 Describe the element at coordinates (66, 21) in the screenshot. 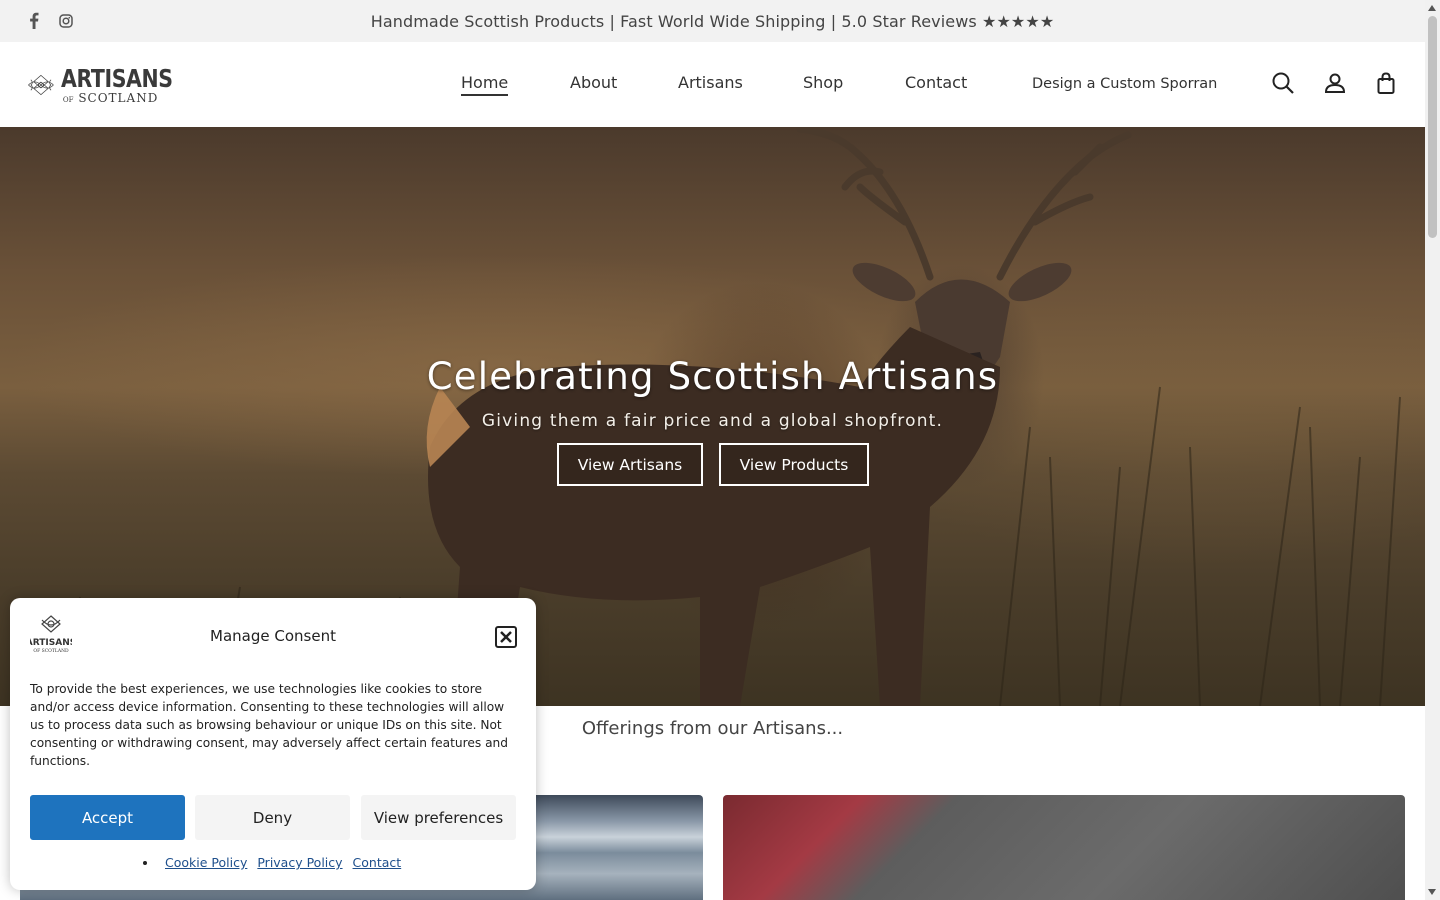

I see `instagram-icon` at that location.